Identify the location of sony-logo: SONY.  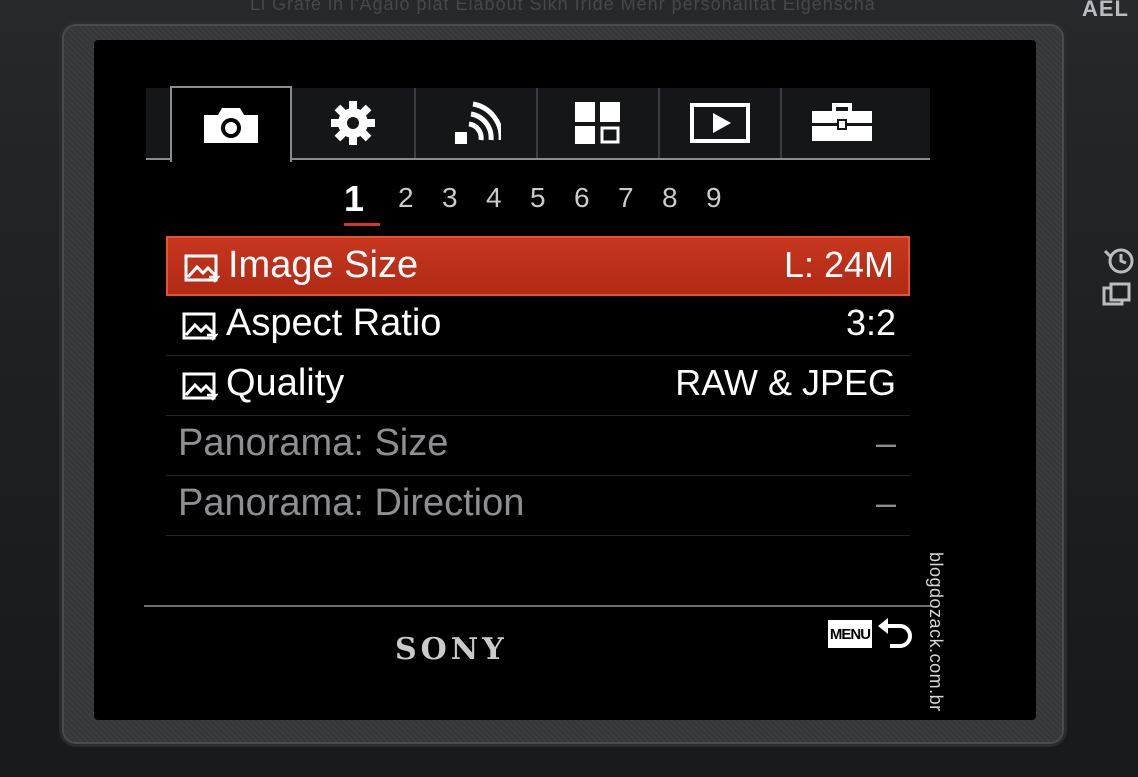
(451, 649).